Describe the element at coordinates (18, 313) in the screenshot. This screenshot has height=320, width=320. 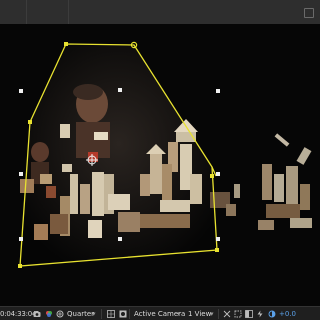
I see `timecode-display: 0:04:33:04` at that location.